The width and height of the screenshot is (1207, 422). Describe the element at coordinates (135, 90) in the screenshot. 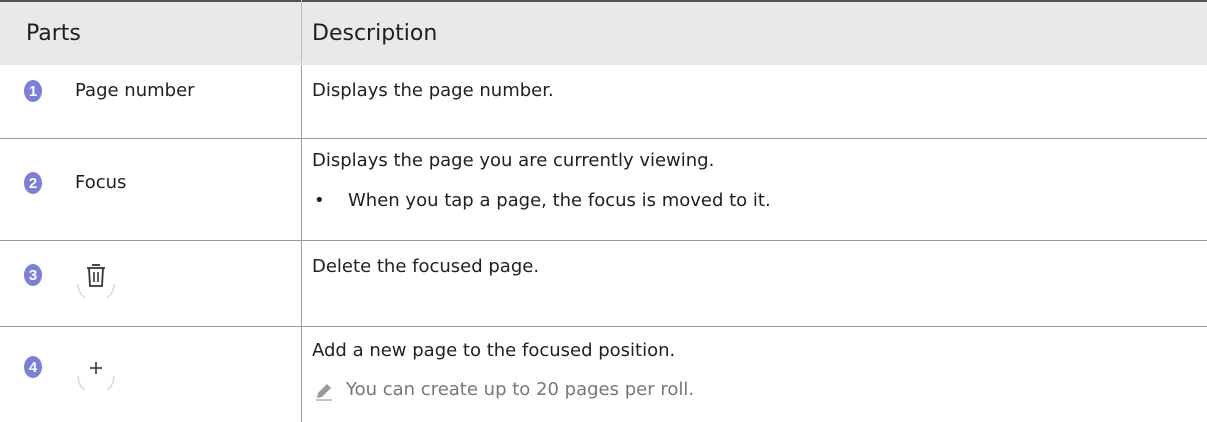

I see `part-label-page-number: Page number` at that location.